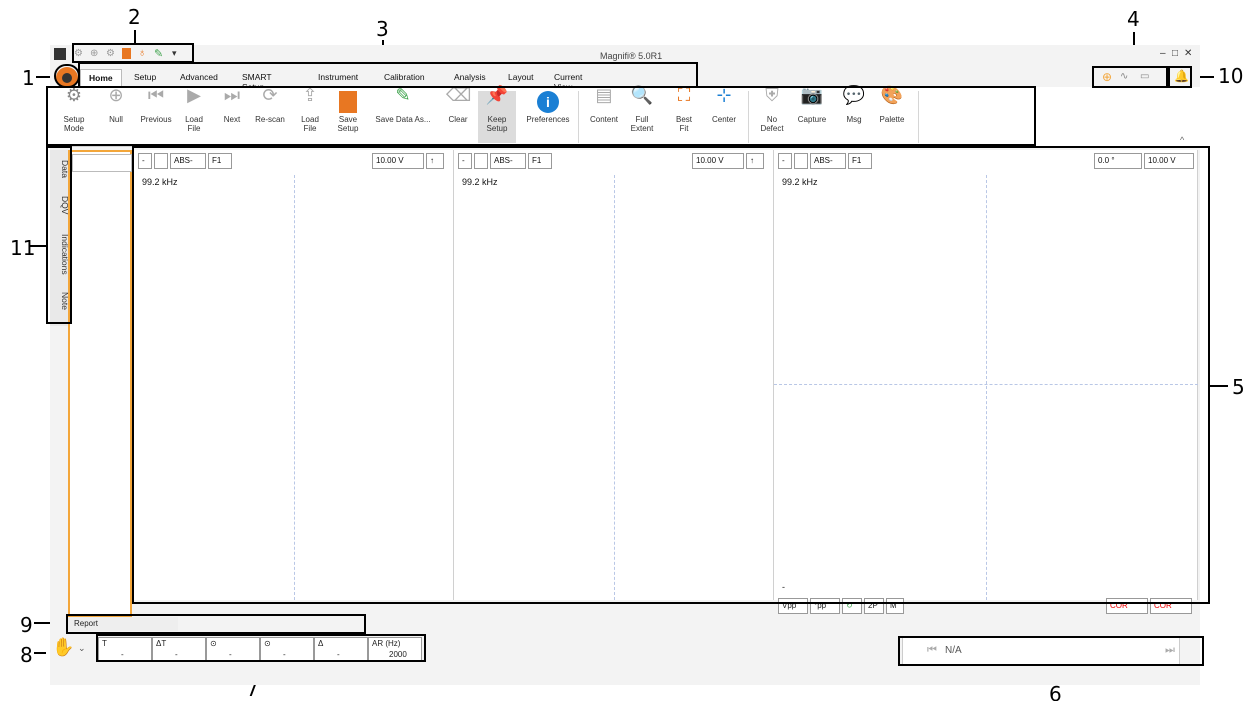  I want to click on callout-8: 8, so click(26, 655).